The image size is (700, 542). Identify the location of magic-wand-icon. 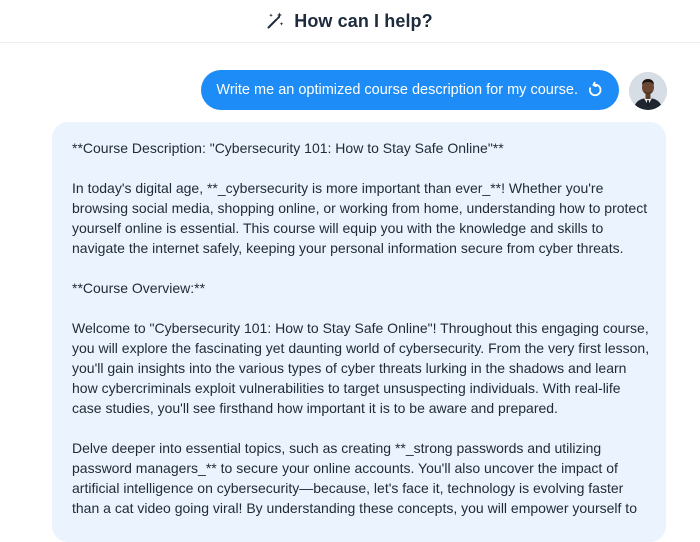
(275, 21).